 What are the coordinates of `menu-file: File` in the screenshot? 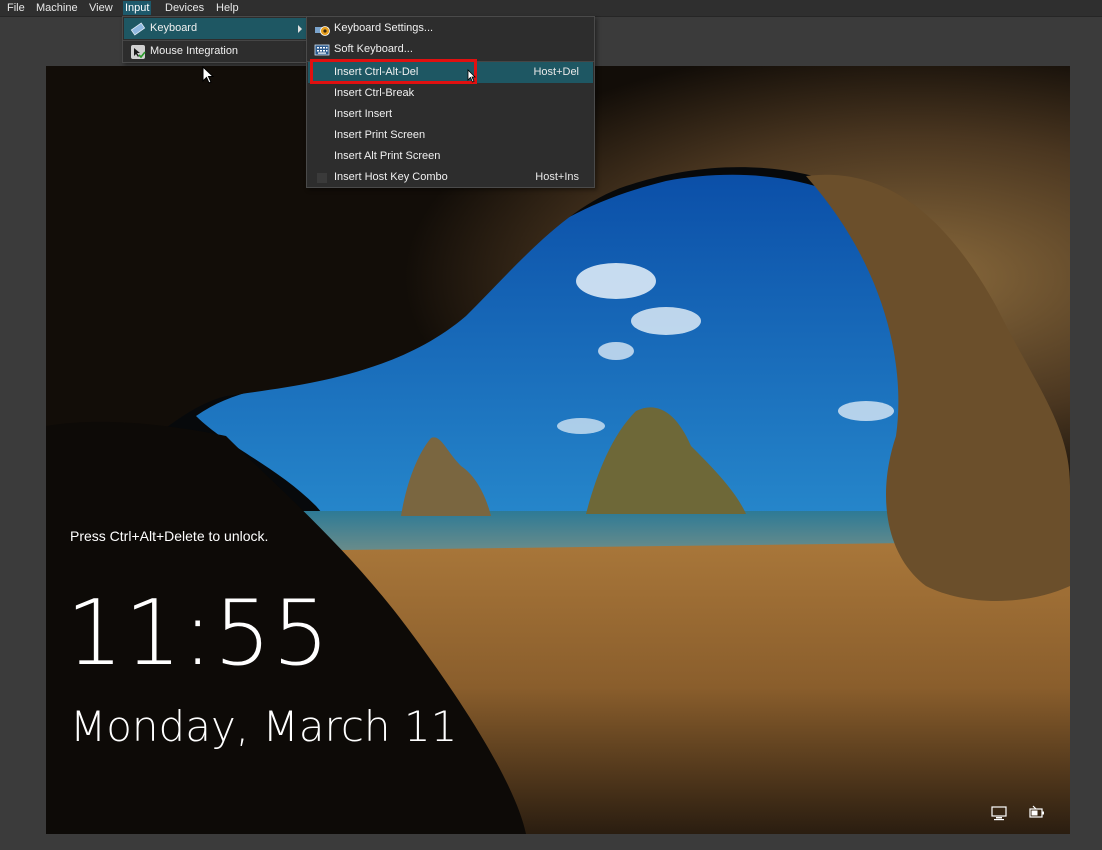 It's located at (16, 8).